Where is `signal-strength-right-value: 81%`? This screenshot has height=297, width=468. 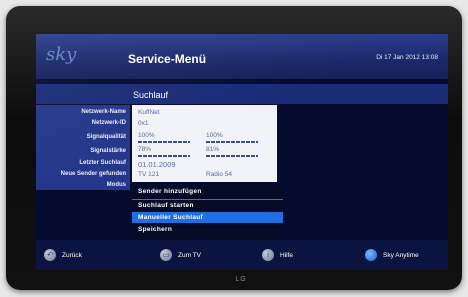
signal-strength-right-value: 81% is located at coordinates (213, 149).